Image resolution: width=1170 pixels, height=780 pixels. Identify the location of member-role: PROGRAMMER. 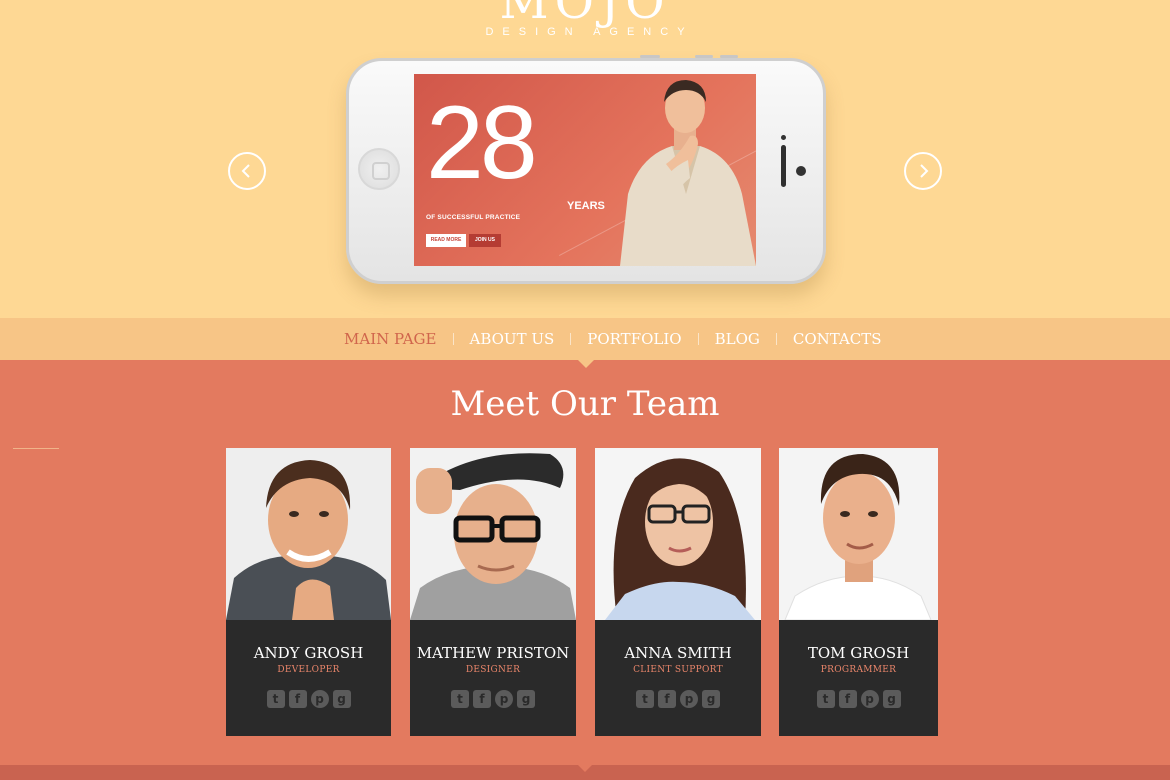
(858, 670).